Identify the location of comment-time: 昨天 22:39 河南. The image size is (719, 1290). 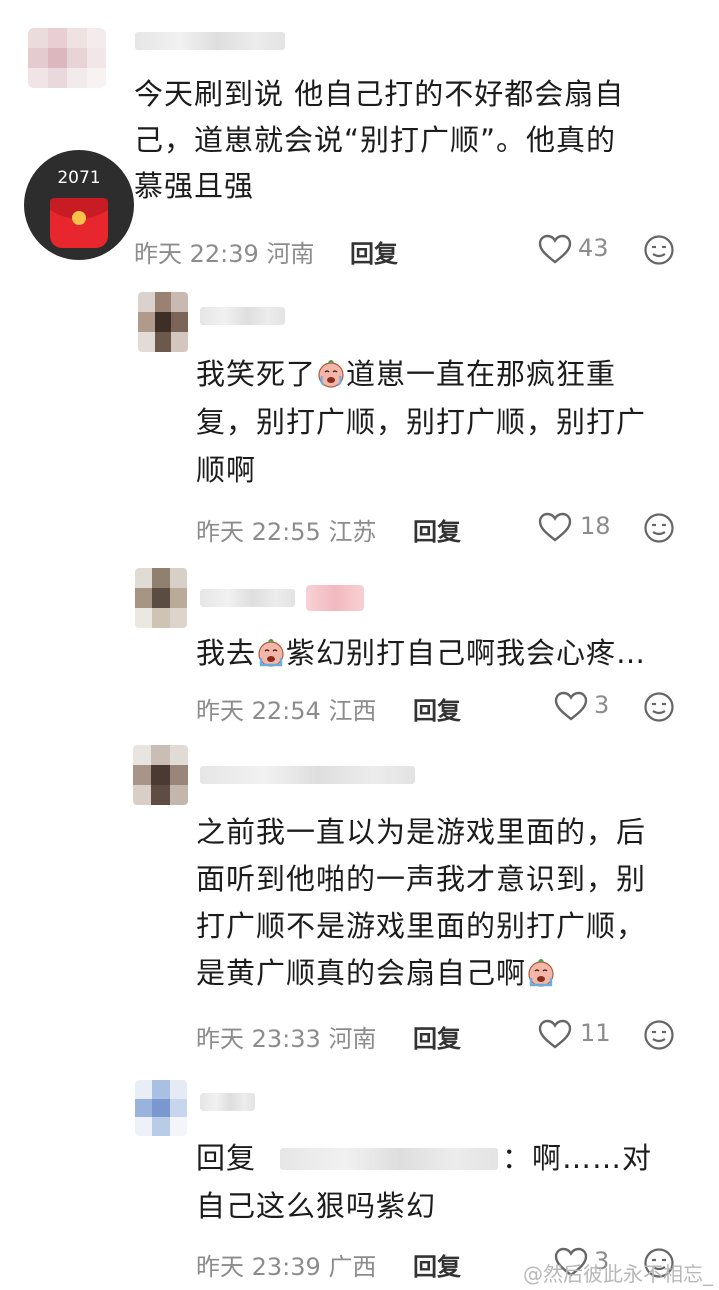
(224, 251).